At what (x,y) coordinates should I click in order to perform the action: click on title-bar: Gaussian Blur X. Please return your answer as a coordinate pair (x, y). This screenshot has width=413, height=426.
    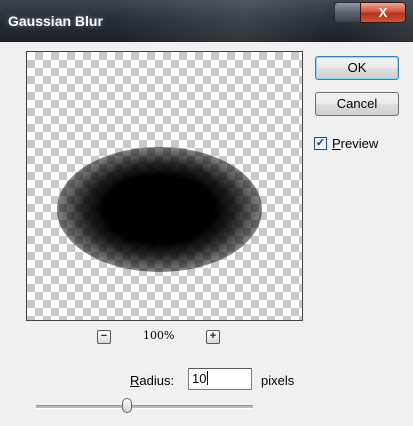
    Looking at the image, I should click on (206, 21).